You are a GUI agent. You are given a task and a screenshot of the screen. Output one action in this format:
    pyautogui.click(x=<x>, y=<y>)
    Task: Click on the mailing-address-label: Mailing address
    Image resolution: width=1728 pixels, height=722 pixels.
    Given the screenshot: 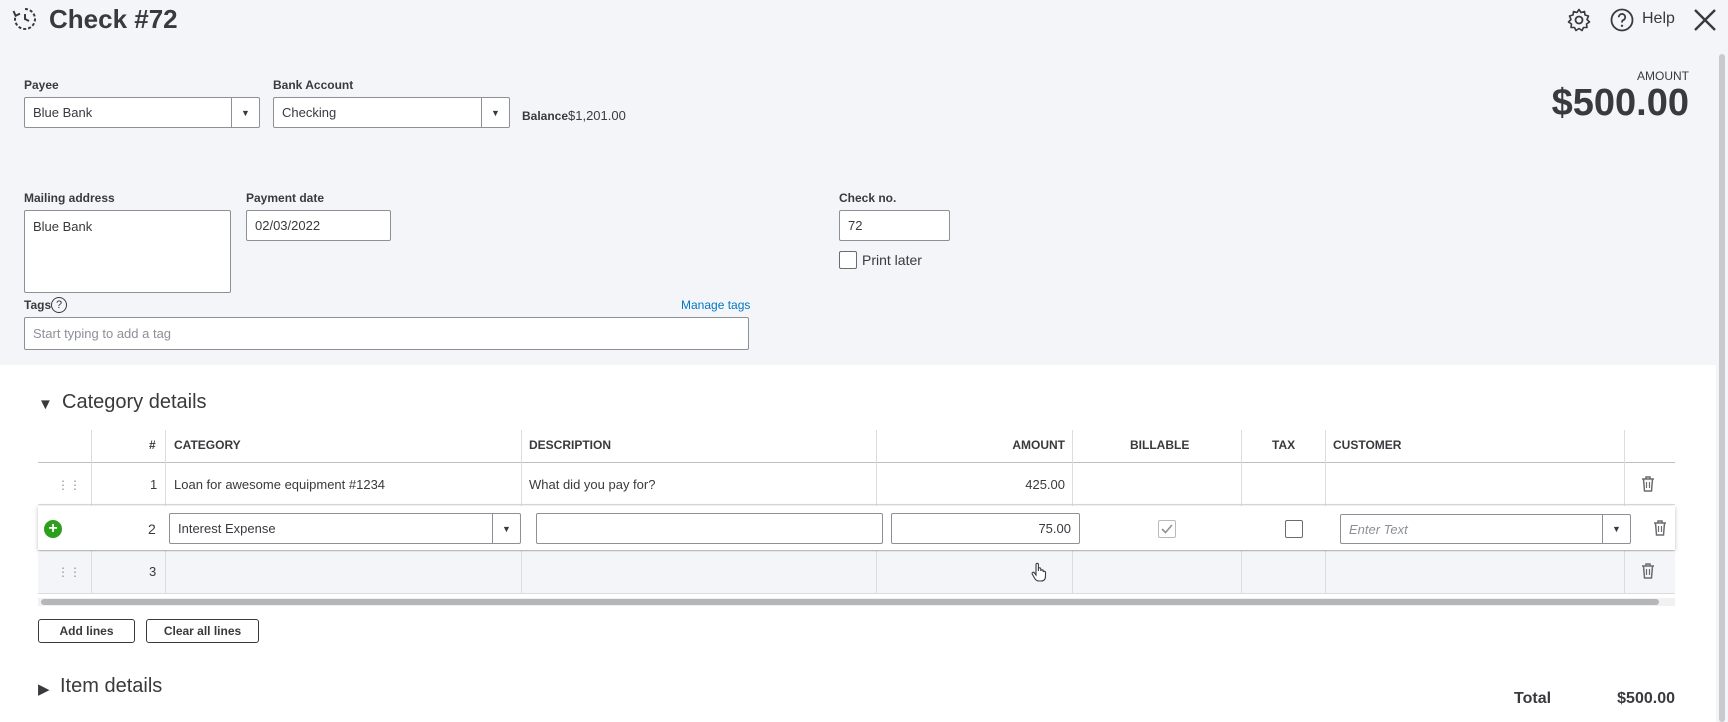 What is the action you would take?
    pyautogui.click(x=69, y=198)
    